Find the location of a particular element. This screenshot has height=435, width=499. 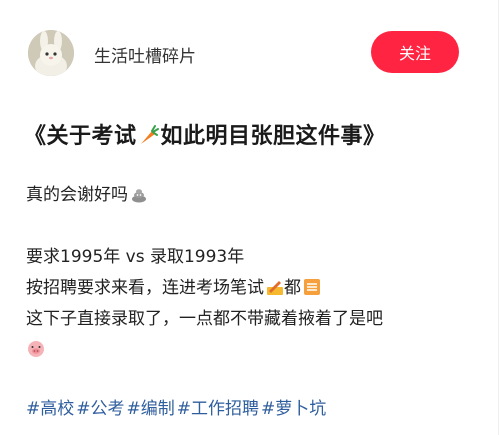

hashtag: #萝卜坑 is located at coordinates (293, 409).